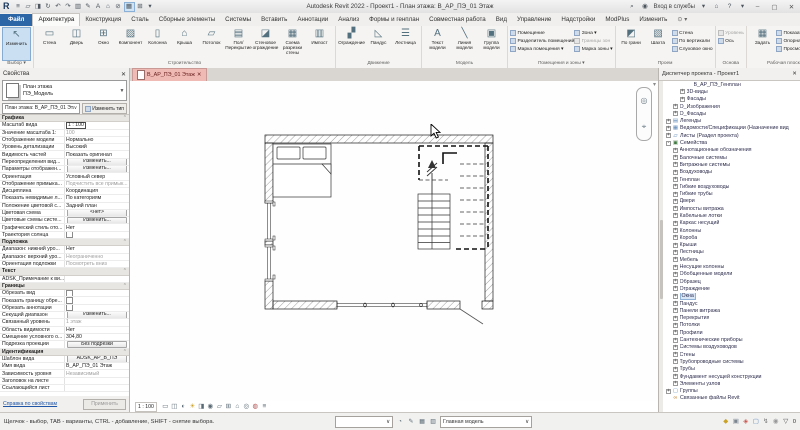 This screenshot has height=430, width=800. I want to click on ribbon-button: ▭ Стена, so click(49, 36).